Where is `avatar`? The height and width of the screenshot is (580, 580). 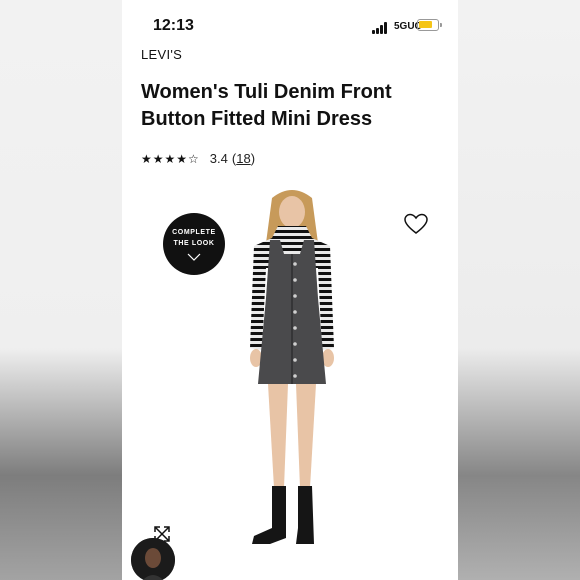 avatar is located at coordinates (153, 559).